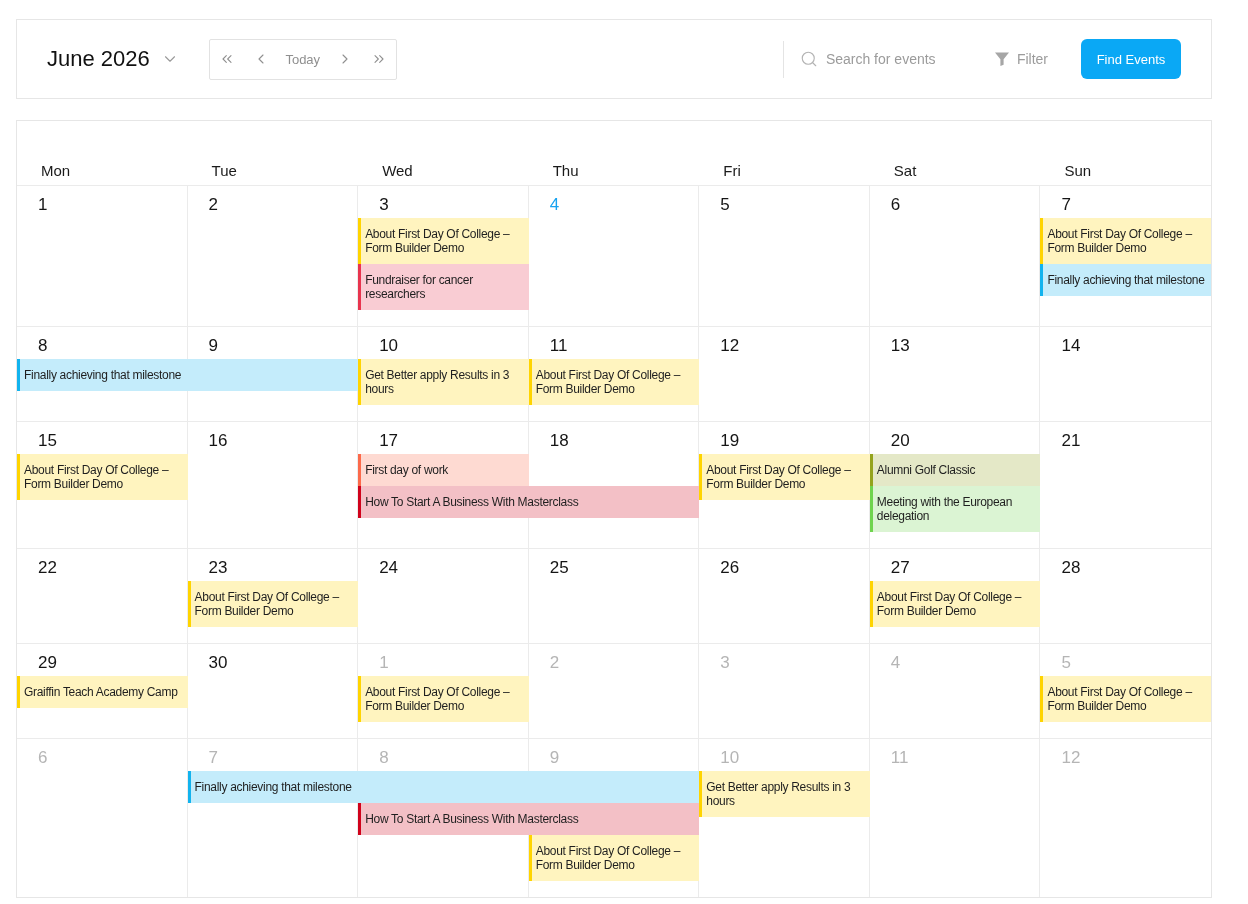  Describe the element at coordinates (730, 568) in the screenshot. I see `day-number: 26` at that location.